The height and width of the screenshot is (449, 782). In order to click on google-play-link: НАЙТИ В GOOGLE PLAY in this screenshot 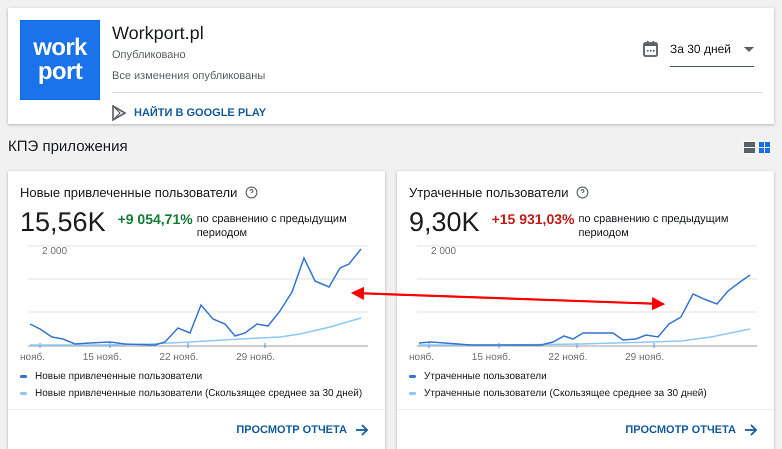, I will do `click(189, 113)`.